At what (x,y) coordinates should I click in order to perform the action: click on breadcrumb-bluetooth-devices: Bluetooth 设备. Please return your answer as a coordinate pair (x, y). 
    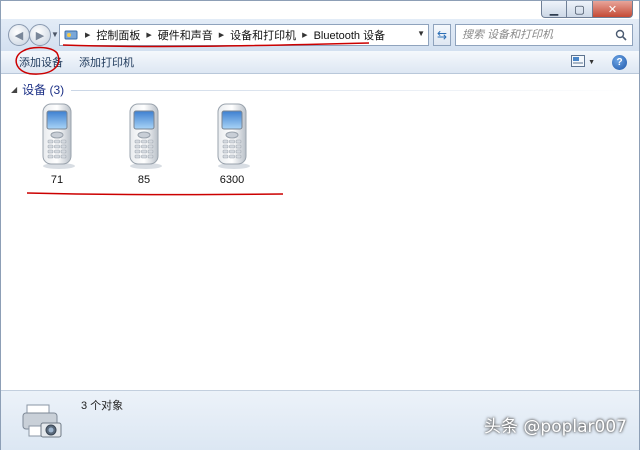
    Looking at the image, I should click on (350, 35).